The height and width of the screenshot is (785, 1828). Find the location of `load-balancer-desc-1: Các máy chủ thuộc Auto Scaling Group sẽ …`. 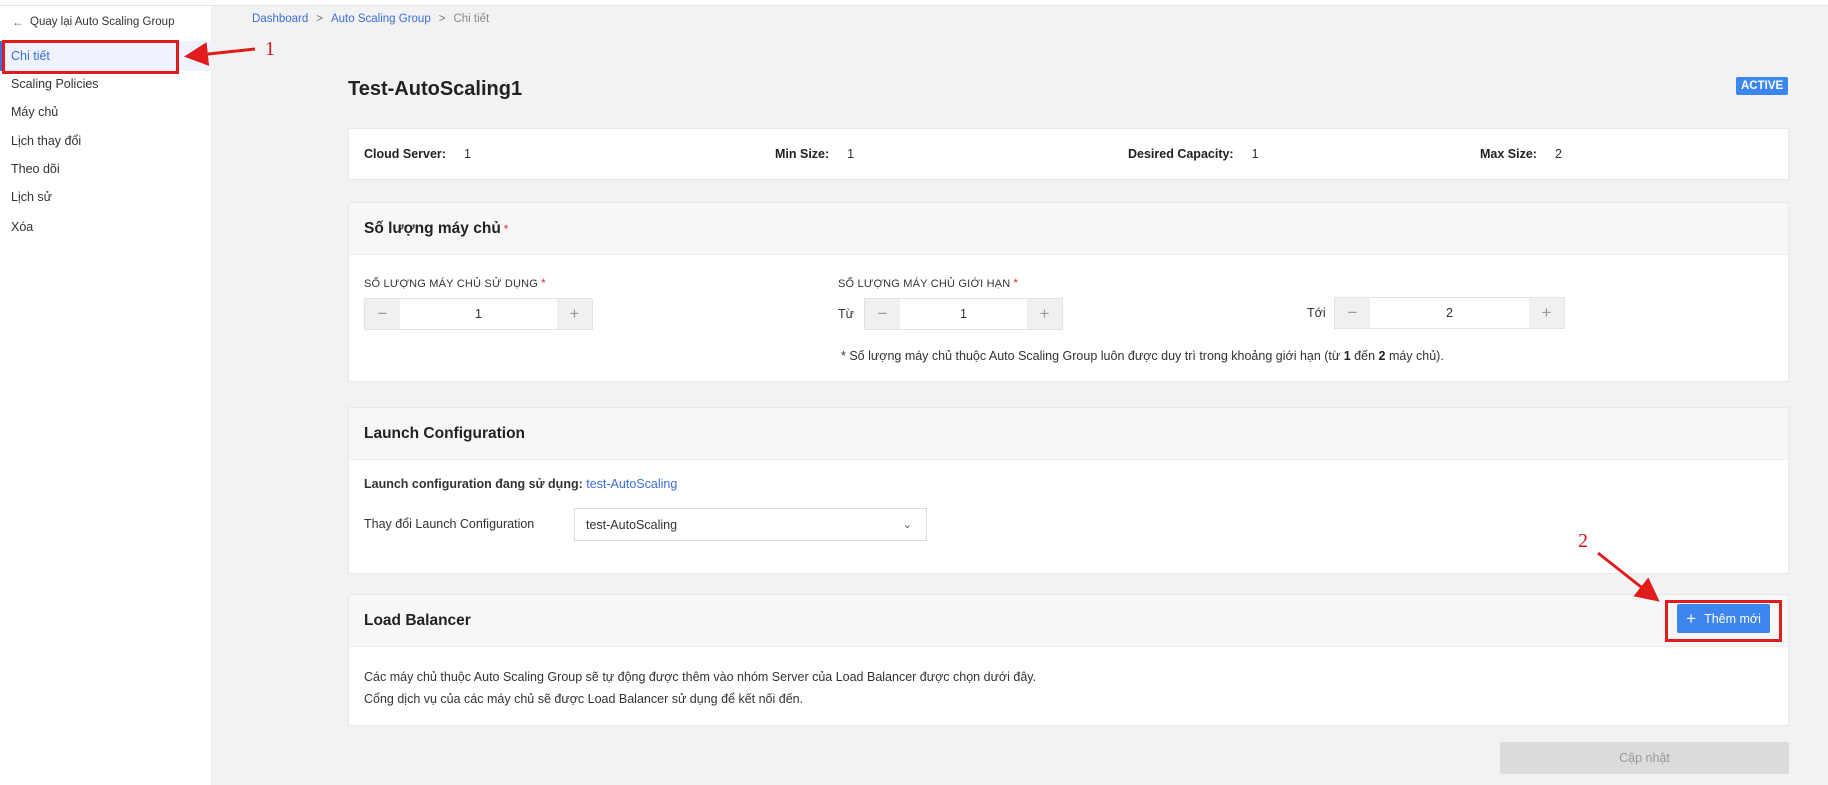

load-balancer-desc-1: Các máy chủ thuộc Auto Scaling Group sẽ … is located at coordinates (700, 677).